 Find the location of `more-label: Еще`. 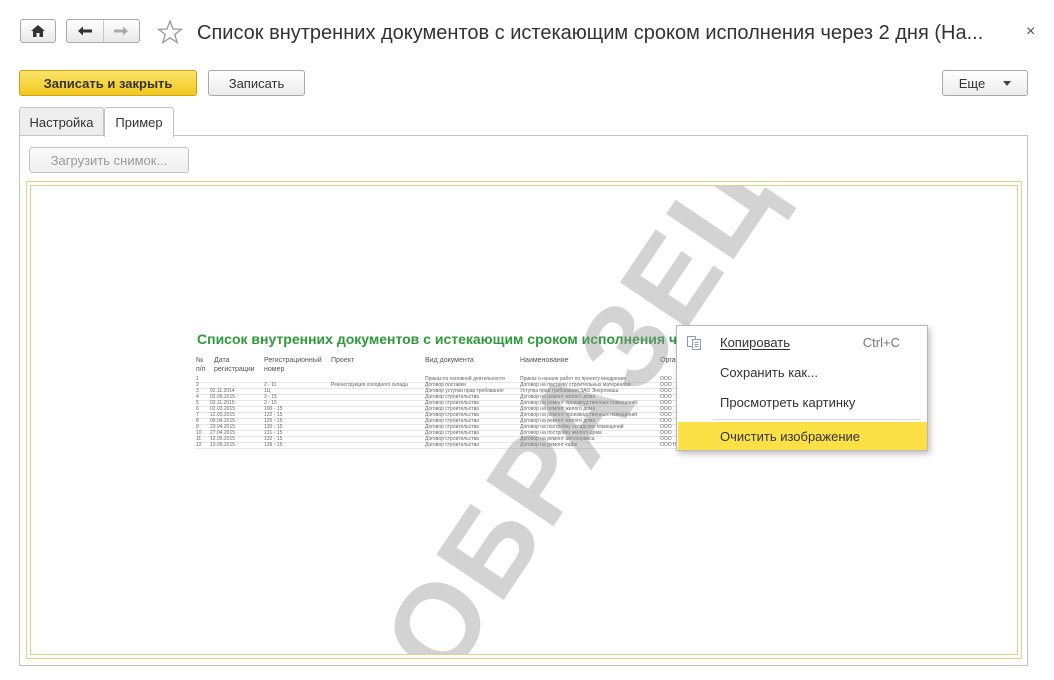

more-label: Еще is located at coordinates (972, 83).